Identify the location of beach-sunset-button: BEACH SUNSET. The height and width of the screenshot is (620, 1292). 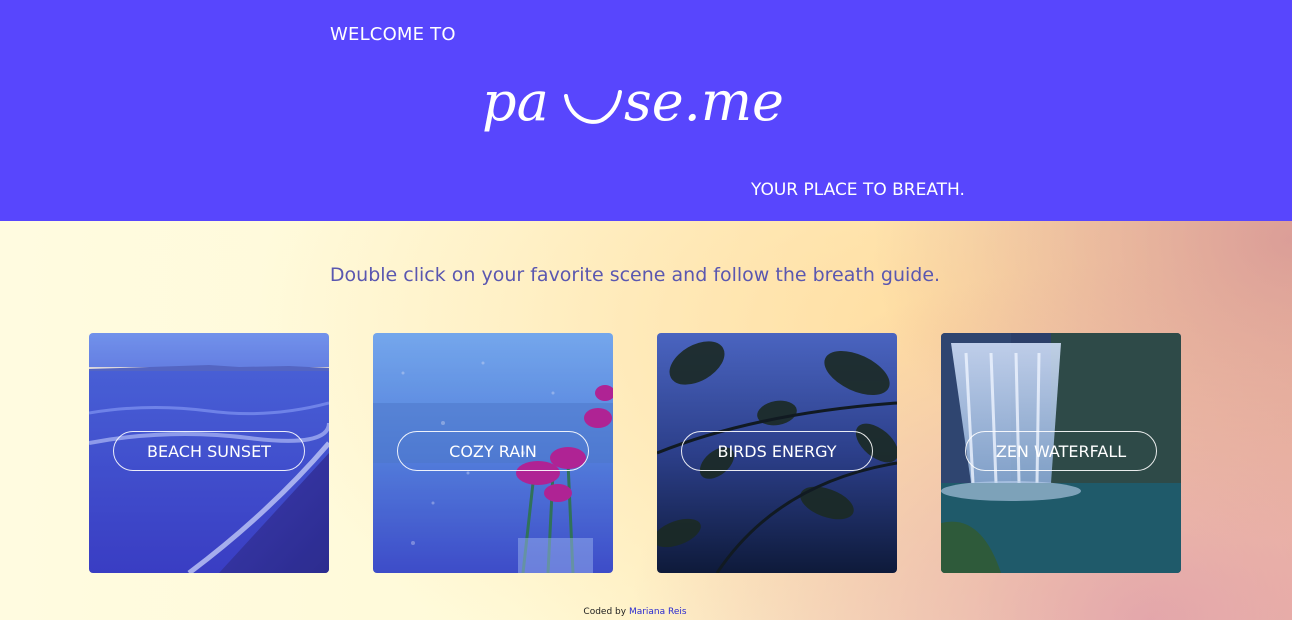
(209, 451).